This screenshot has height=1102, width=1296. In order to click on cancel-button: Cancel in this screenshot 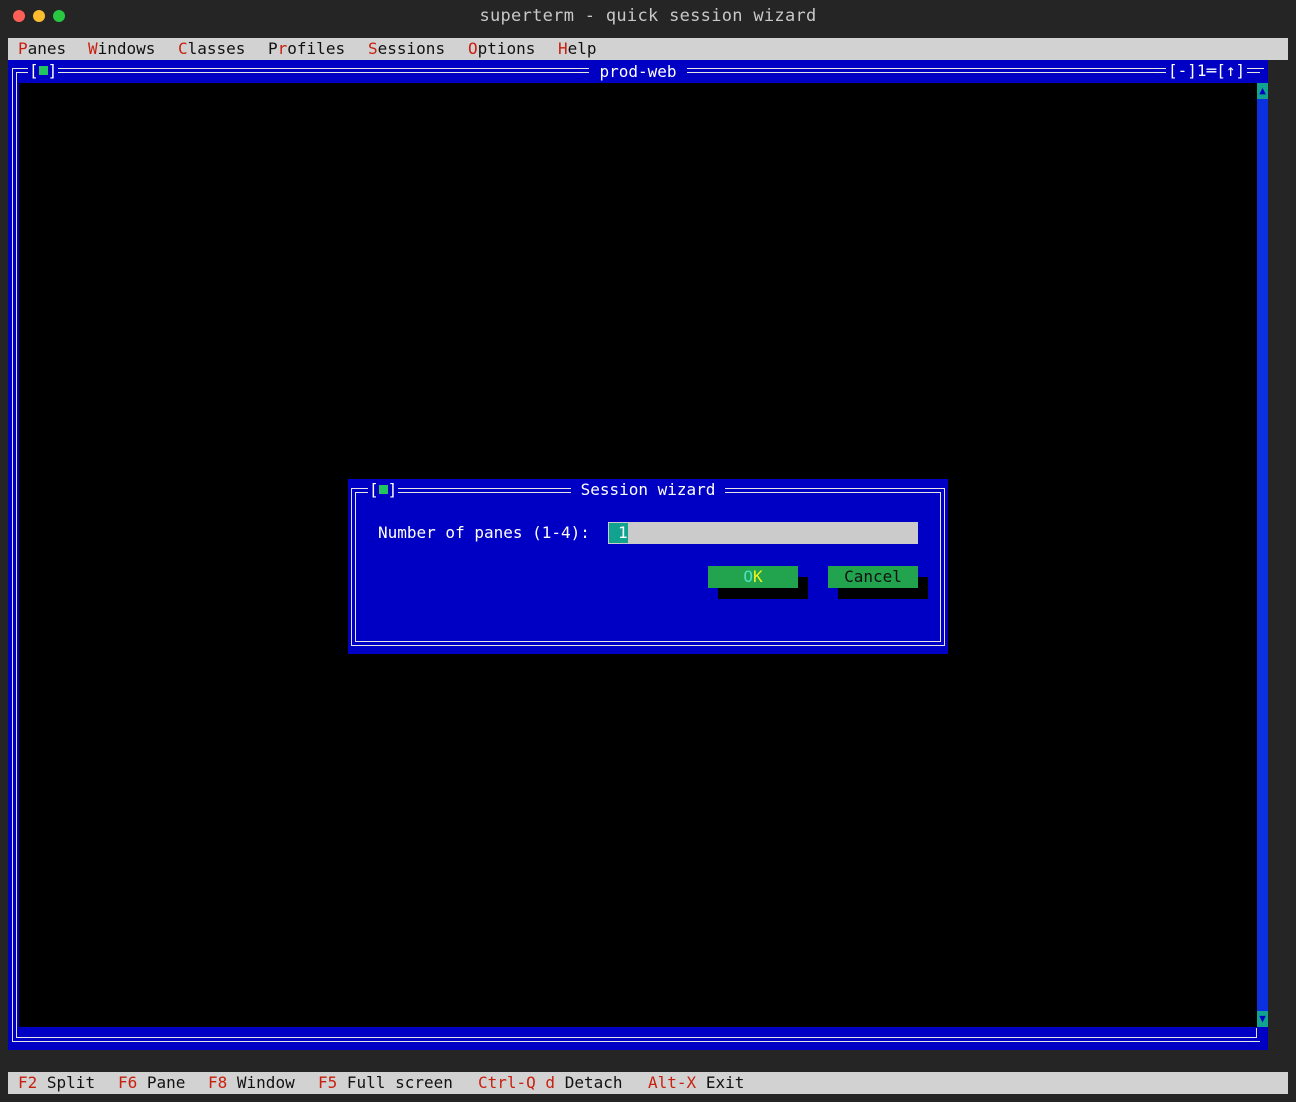, I will do `click(873, 577)`.